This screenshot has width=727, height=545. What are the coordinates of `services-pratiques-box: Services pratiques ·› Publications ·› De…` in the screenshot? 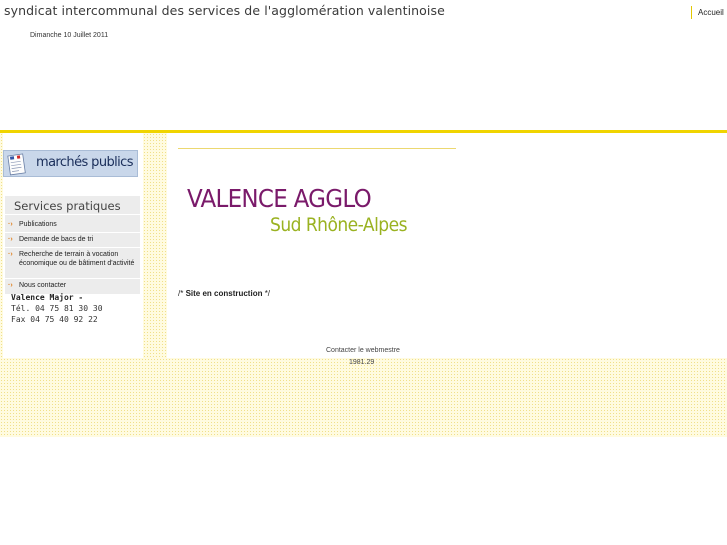 It's located at (72, 245).